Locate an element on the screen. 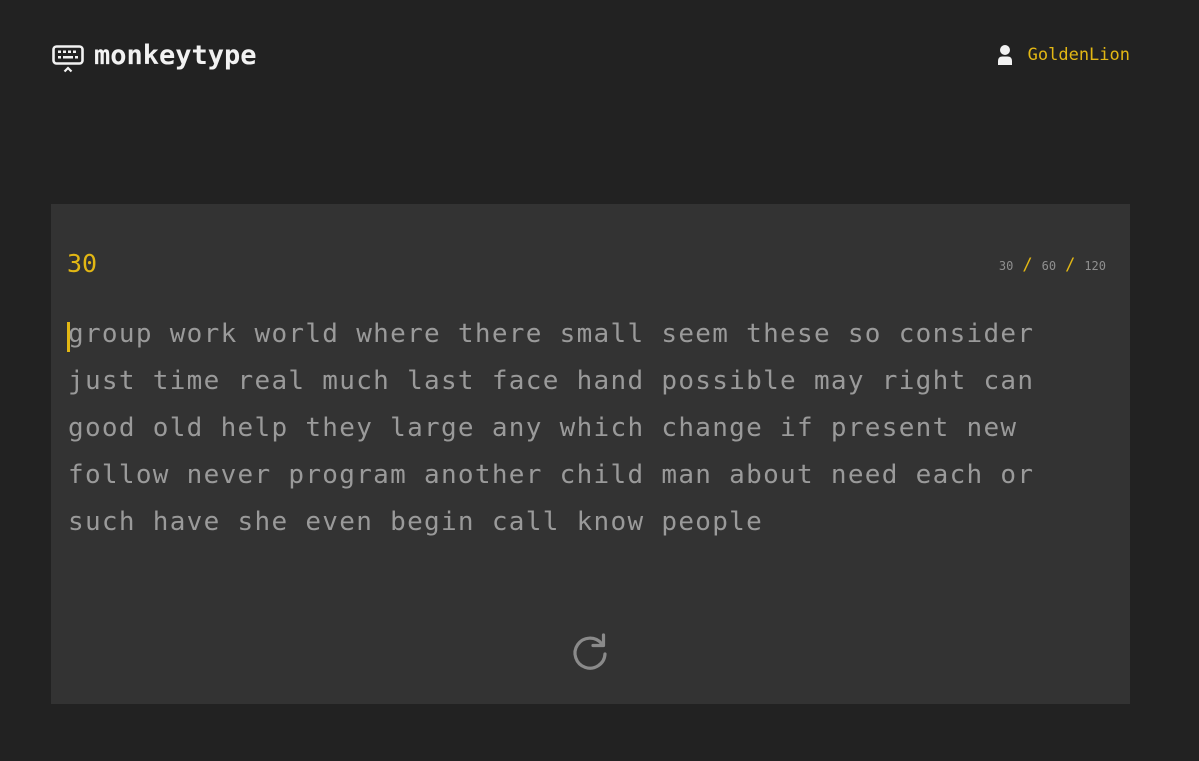 This screenshot has width=1199, height=761. duration-selector: 30 / 60 / 120 is located at coordinates (1052, 265).